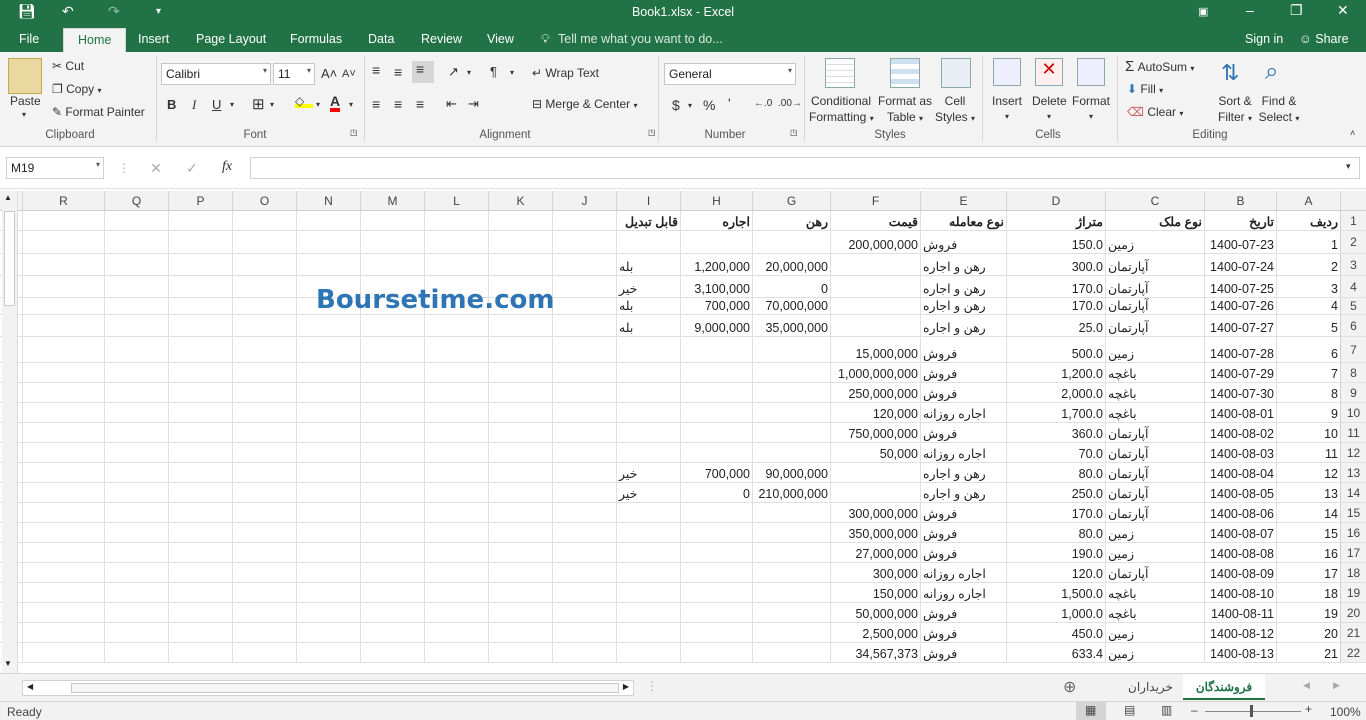 The height and width of the screenshot is (720, 1366). Describe the element at coordinates (1055, 592) in the screenshot. I see `cell-D: 1,500.0` at that location.